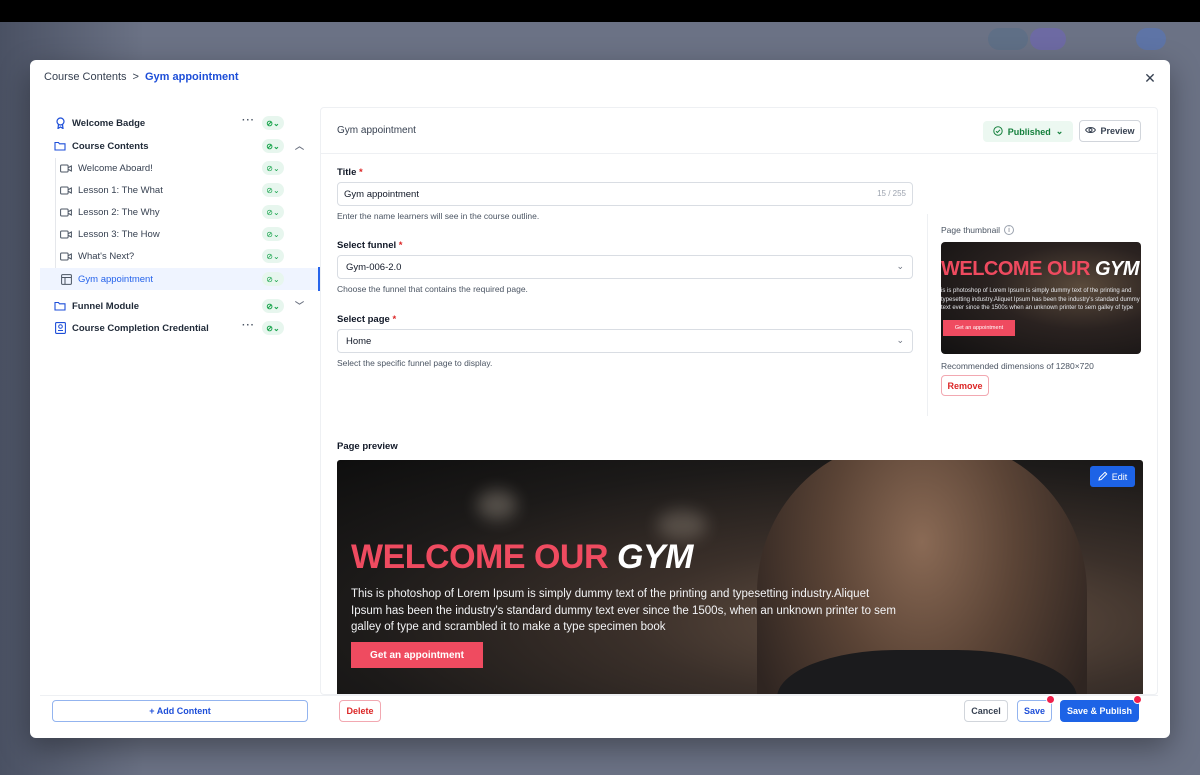 This screenshot has height=775, width=1200. I want to click on light-glow, so click(497, 505).